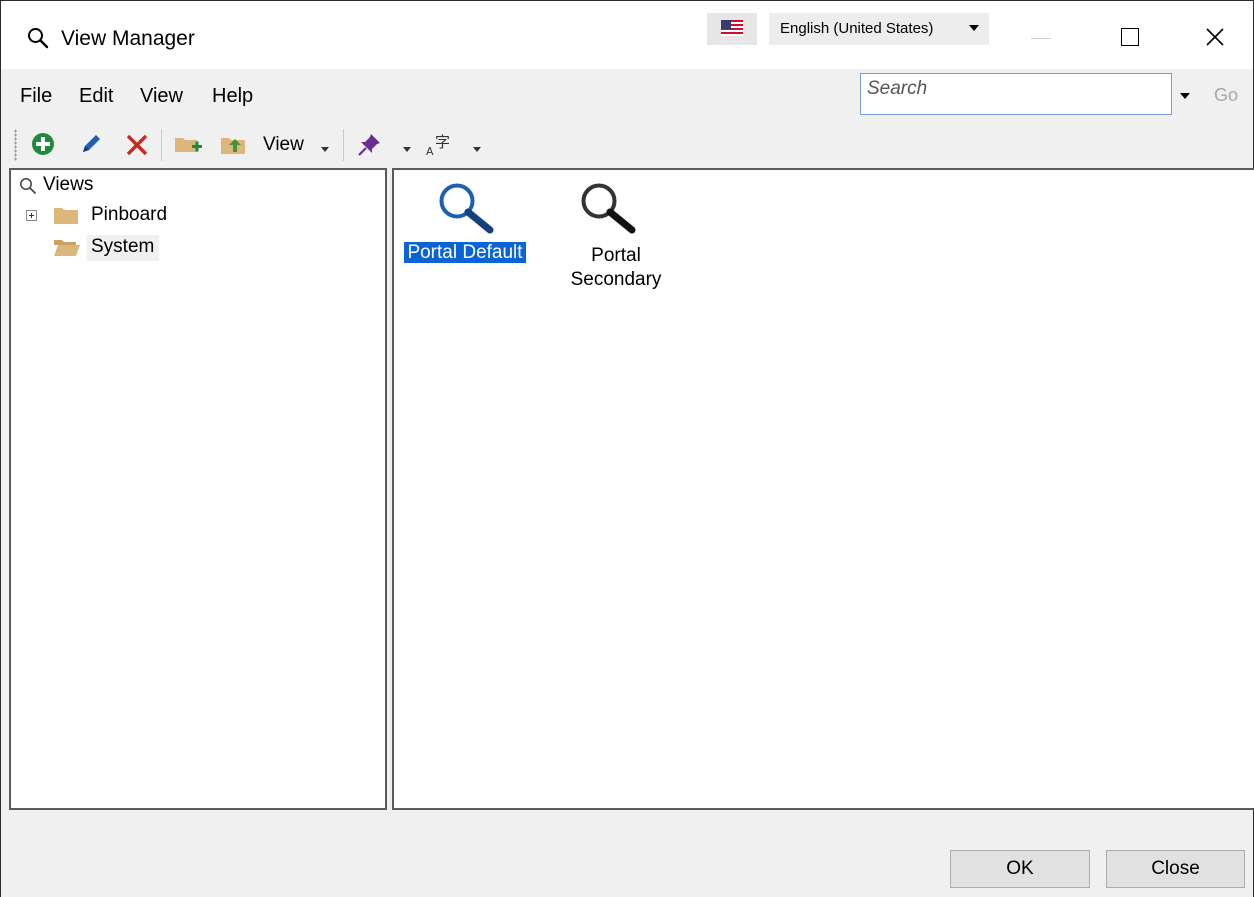 This screenshot has height=897, width=1254. I want to click on toolbar-grip, so click(15, 145).